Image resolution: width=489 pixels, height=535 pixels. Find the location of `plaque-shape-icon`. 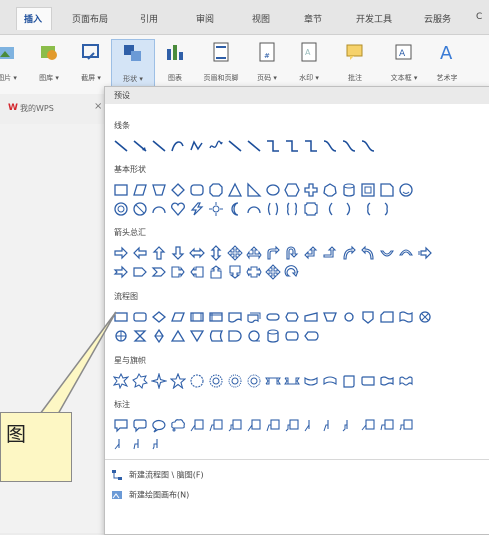

plaque-shape-icon is located at coordinates (311, 209).